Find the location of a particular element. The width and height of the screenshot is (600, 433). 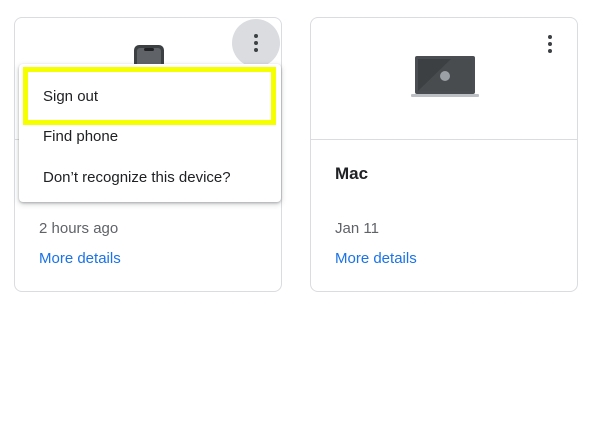

device-card-header is located at coordinates (444, 79).